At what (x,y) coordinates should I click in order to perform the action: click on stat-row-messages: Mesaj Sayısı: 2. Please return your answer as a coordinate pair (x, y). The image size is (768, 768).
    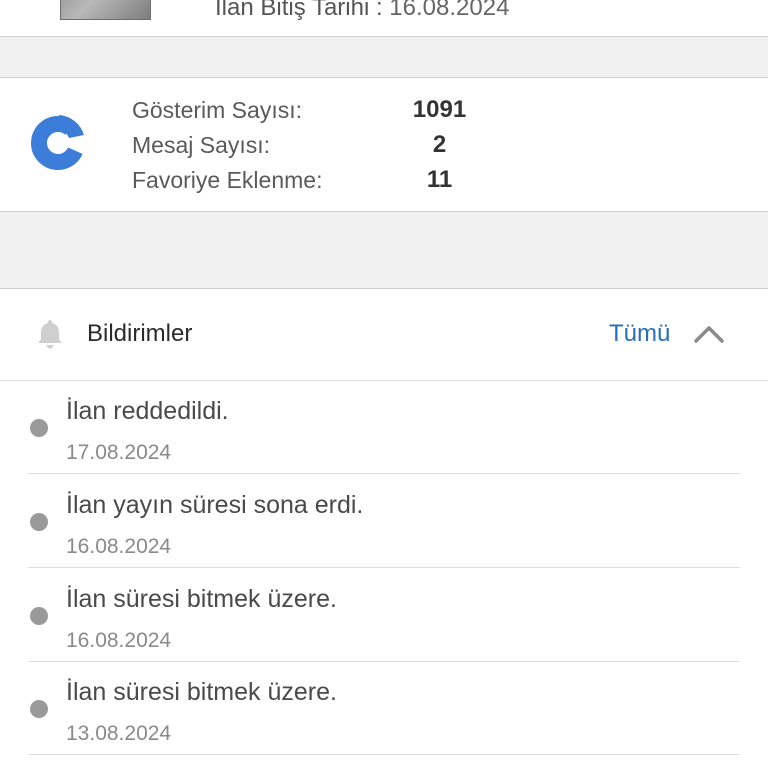
    Looking at the image, I should click on (342, 145).